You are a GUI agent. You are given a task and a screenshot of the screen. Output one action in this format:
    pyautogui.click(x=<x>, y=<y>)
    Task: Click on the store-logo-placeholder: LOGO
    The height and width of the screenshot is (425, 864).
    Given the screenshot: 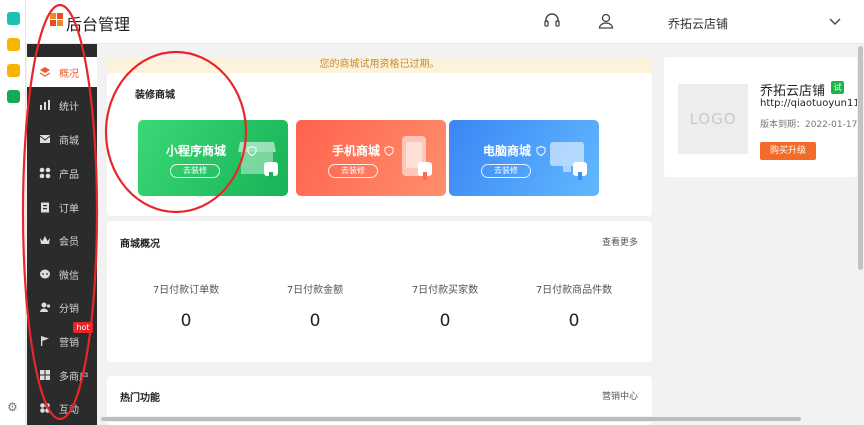 What is the action you would take?
    pyautogui.click(x=713, y=119)
    